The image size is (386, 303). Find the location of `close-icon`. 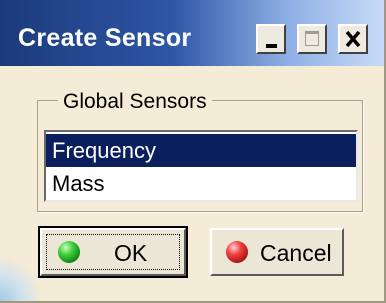

close-icon is located at coordinates (353, 39).